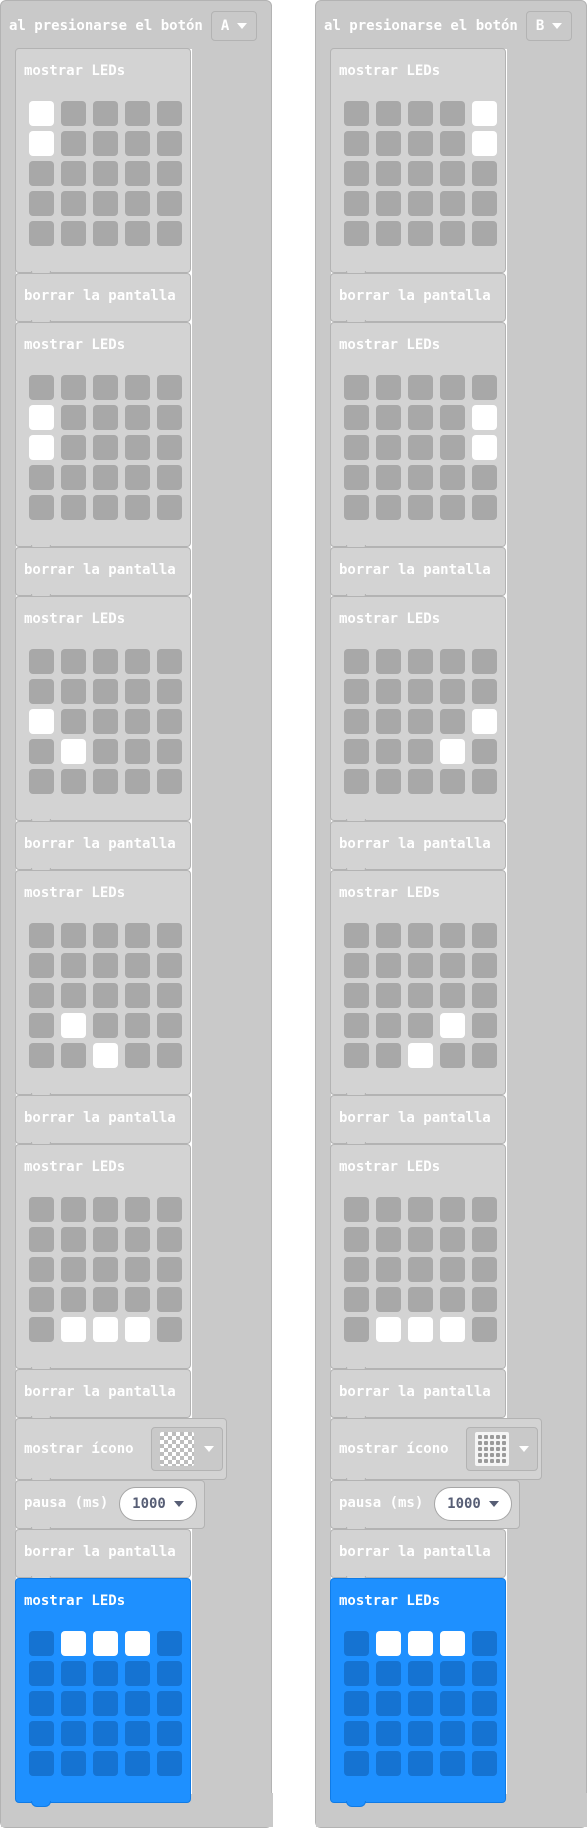 This screenshot has width=587, height=1828. What do you see at coordinates (110, 1506) in the screenshot?
I see `pause-block: pausa (ms) 1000` at bounding box center [110, 1506].